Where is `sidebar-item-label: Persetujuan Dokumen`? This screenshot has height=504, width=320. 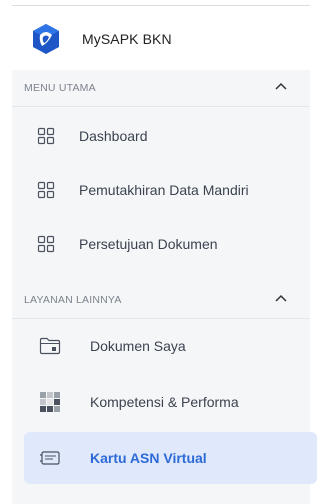
sidebar-item-label: Persetujuan Dokumen is located at coordinates (148, 244).